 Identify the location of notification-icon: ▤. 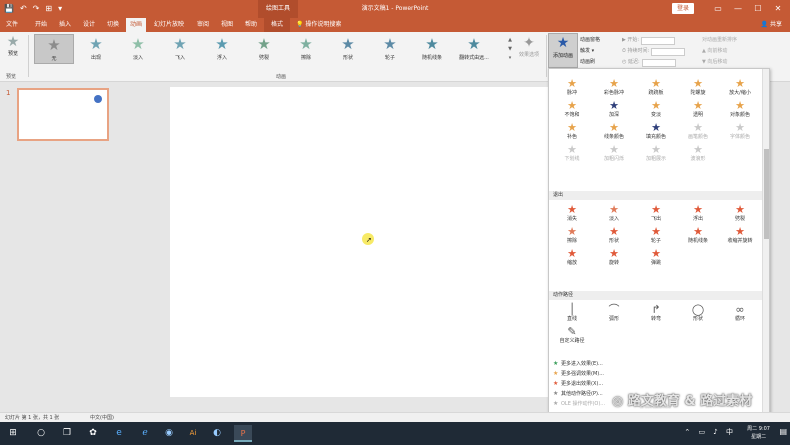
(783, 431).